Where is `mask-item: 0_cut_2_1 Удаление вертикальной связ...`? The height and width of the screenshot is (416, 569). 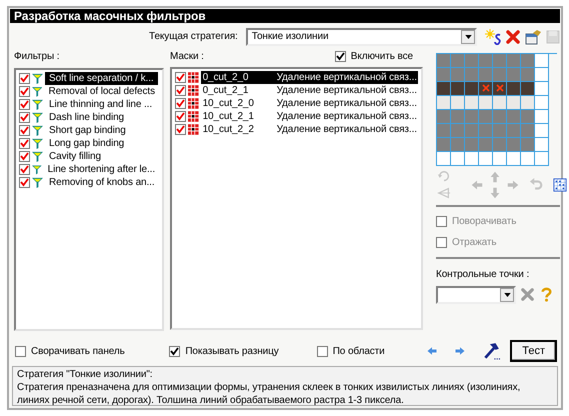
mask-item: 0_cut_2_1 Удаление вертикальной связ... is located at coordinates (309, 90).